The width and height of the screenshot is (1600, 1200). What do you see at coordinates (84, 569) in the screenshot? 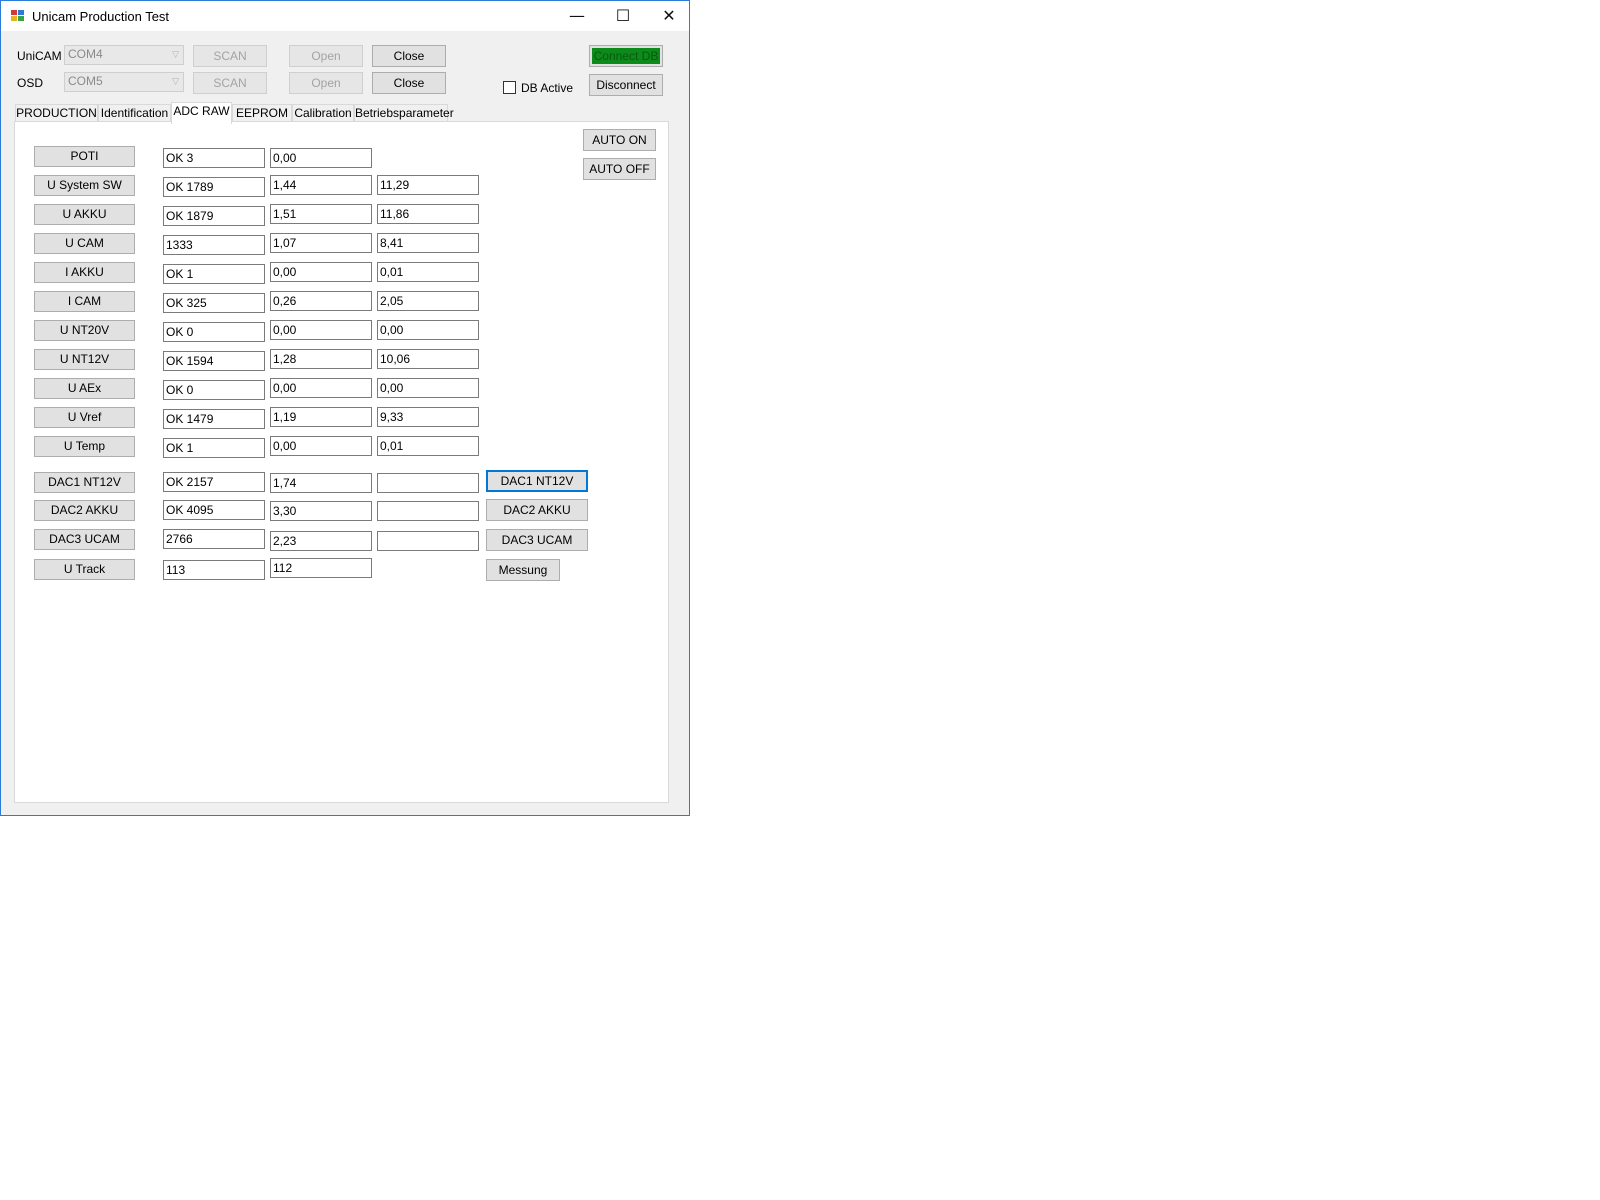
I see `u-track-button: U Track` at bounding box center [84, 569].